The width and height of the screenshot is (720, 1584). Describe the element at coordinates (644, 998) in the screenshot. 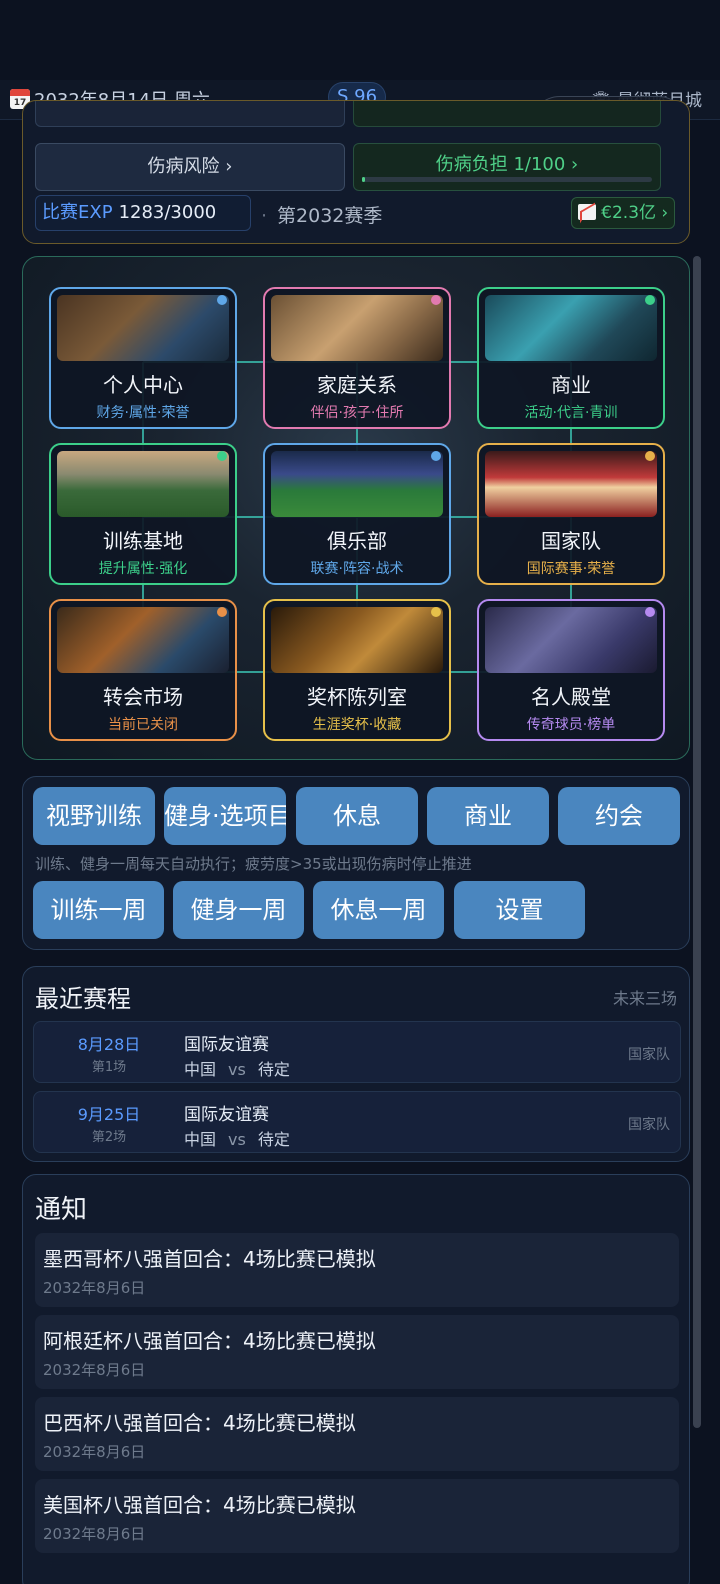

I see `fixtures-subtitle: 未来三场` at that location.